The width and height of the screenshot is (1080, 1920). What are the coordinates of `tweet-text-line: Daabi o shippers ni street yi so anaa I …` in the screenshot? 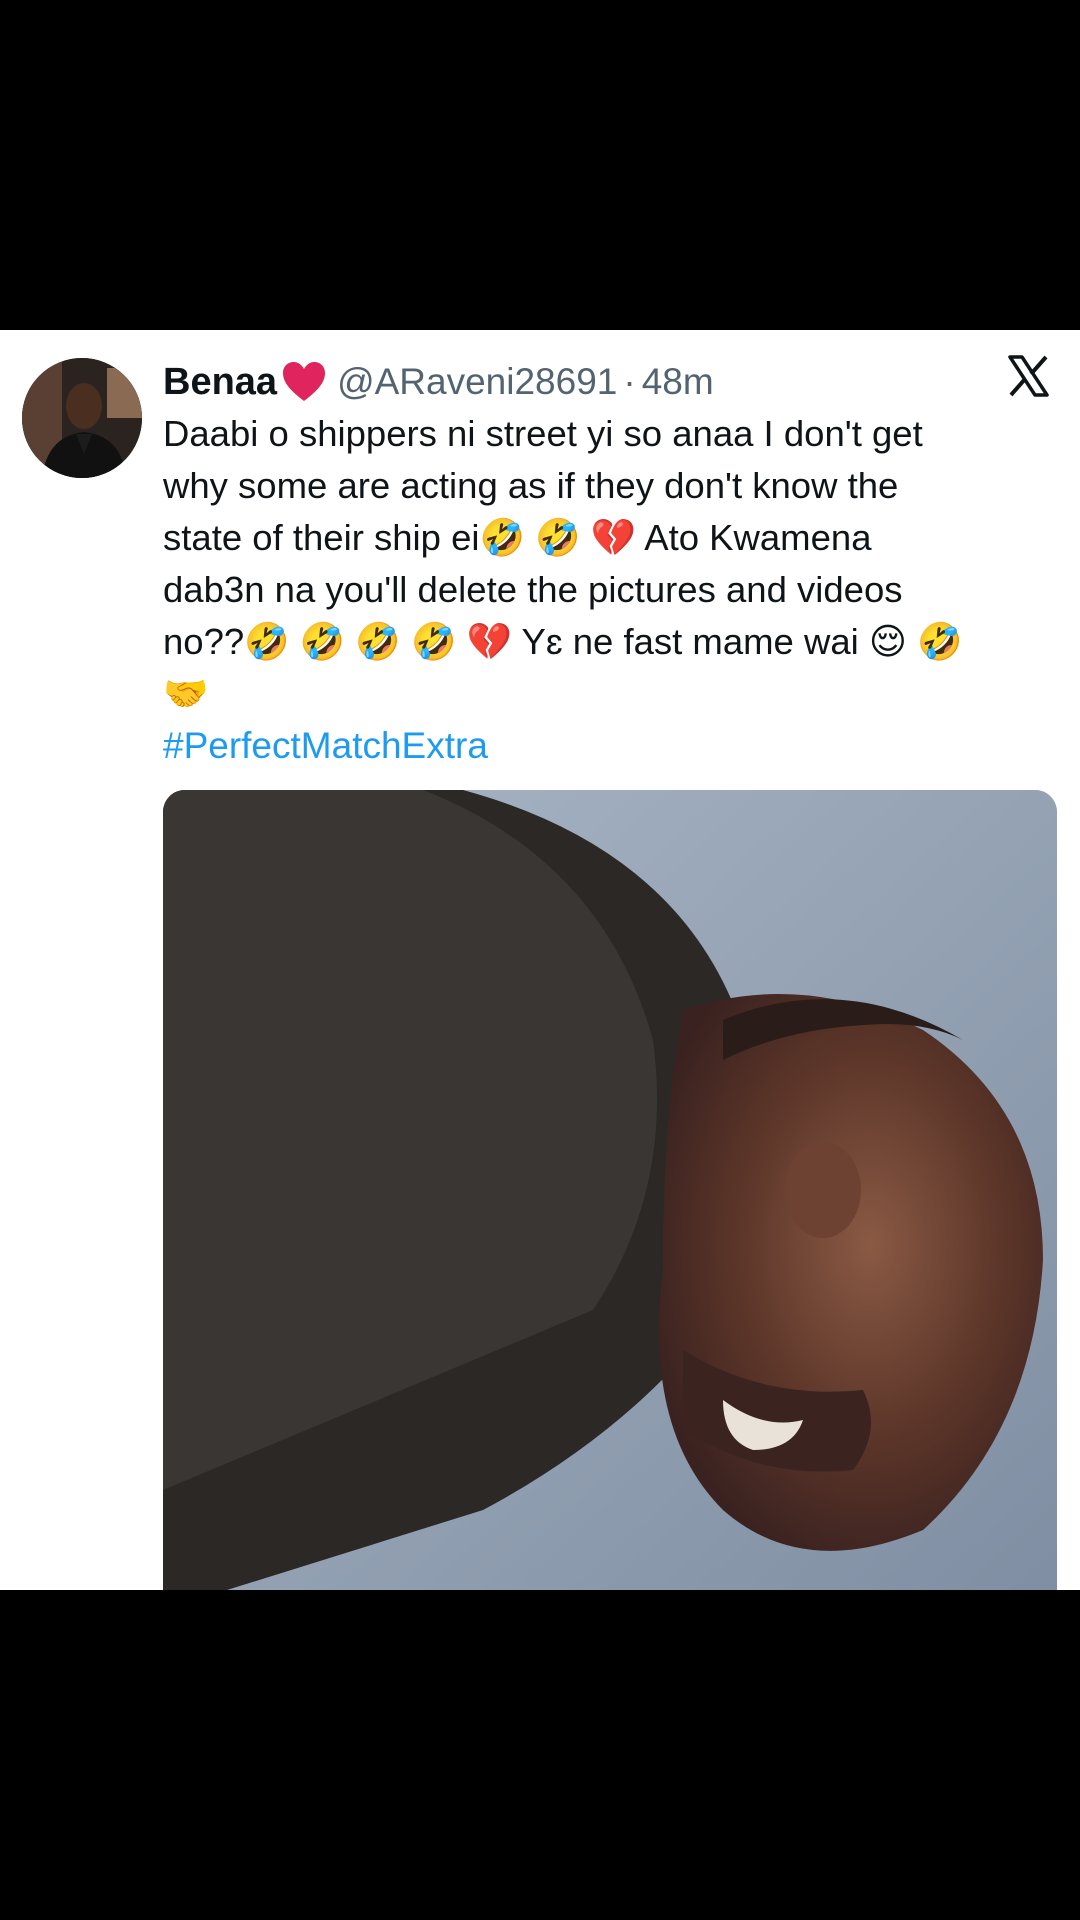 It's located at (543, 433).